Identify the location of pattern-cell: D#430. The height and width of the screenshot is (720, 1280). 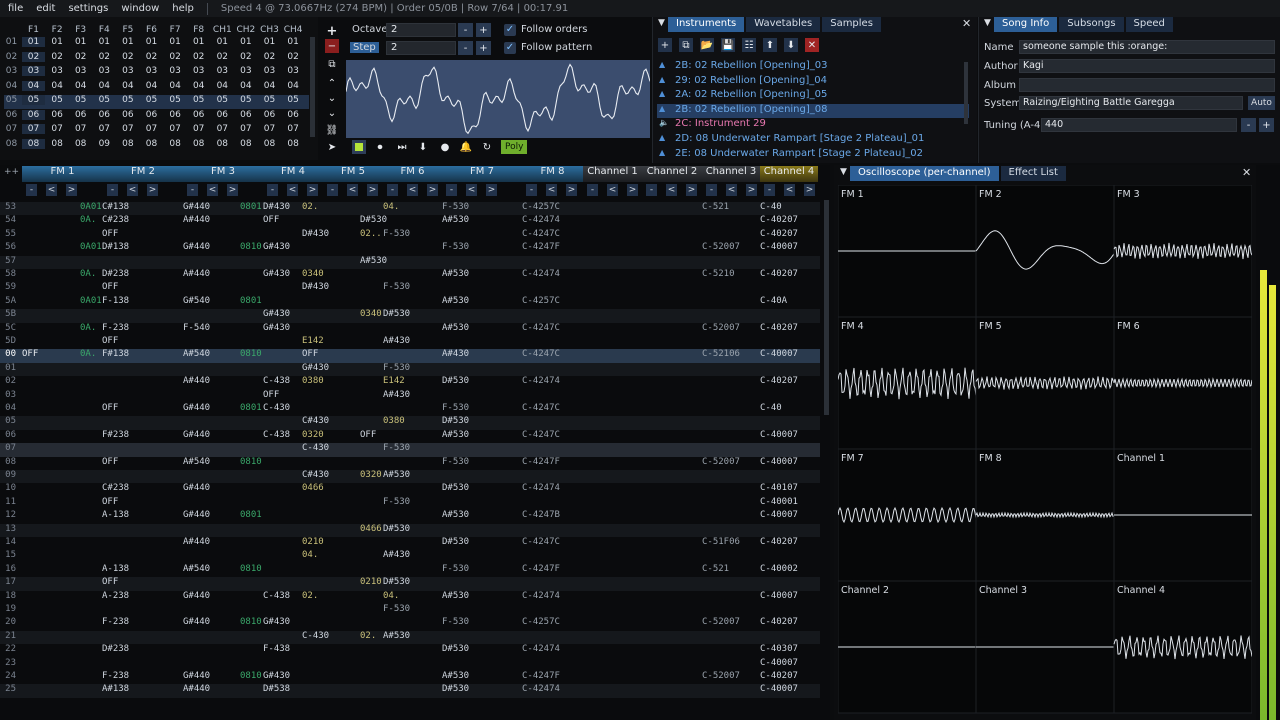
(276, 207).